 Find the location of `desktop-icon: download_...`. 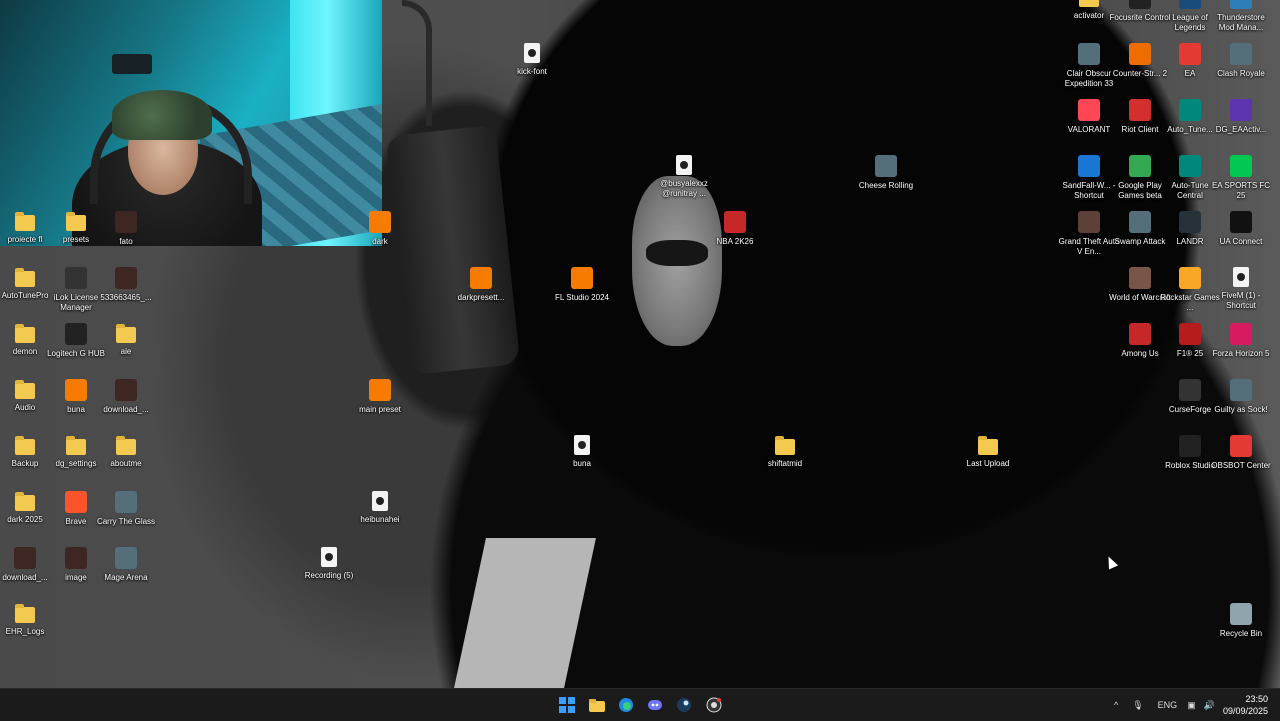

desktop-icon: download_... is located at coordinates (126, 394).